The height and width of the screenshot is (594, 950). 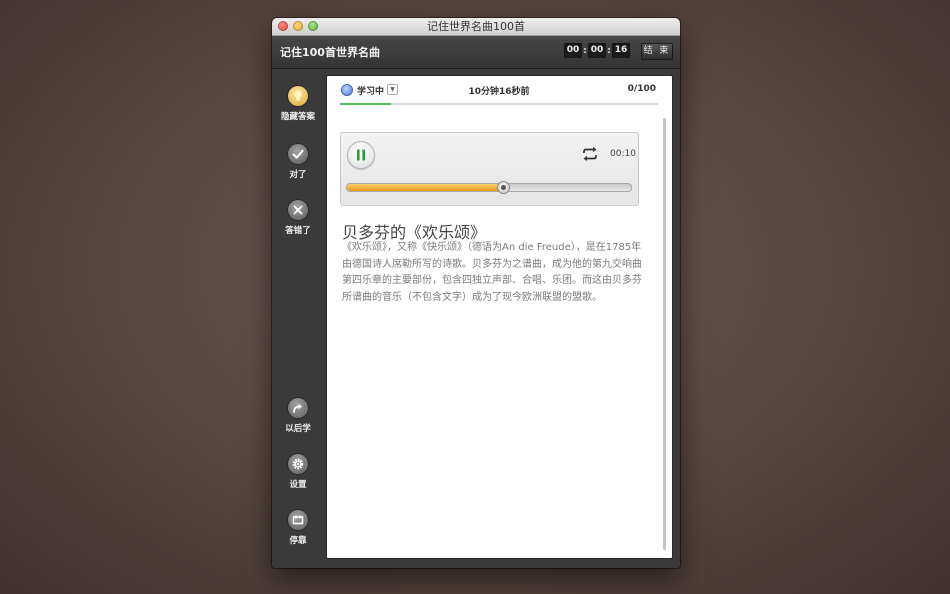 I want to click on pause-icon, so click(x=361, y=155).